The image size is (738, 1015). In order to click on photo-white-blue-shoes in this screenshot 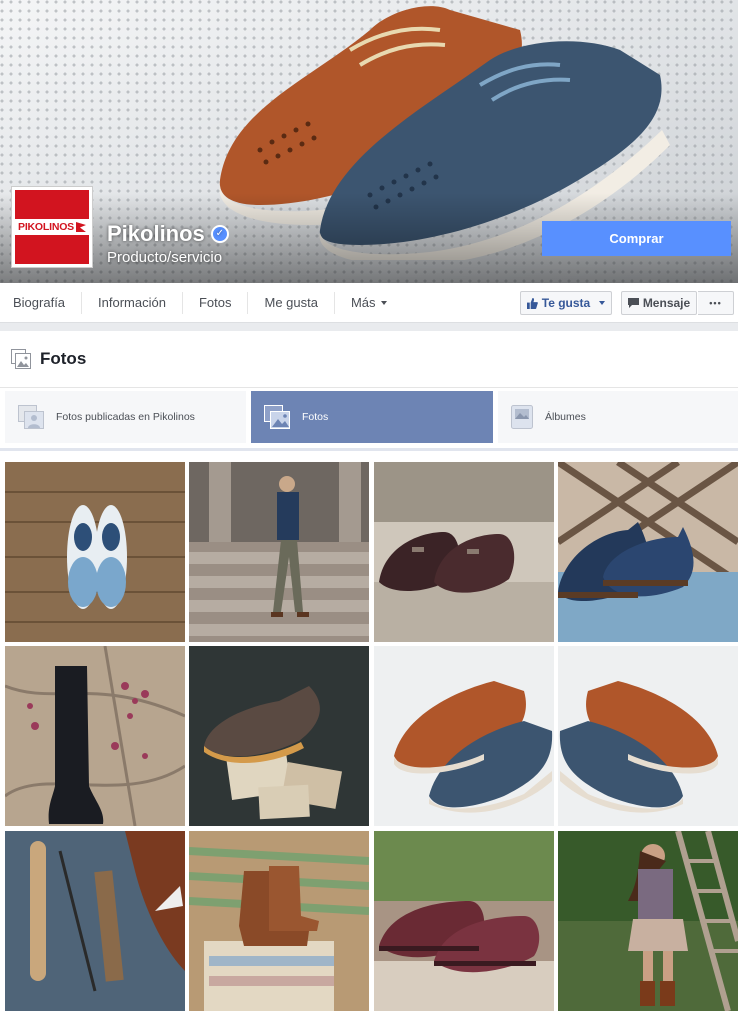, I will do `click(95, 552)`.